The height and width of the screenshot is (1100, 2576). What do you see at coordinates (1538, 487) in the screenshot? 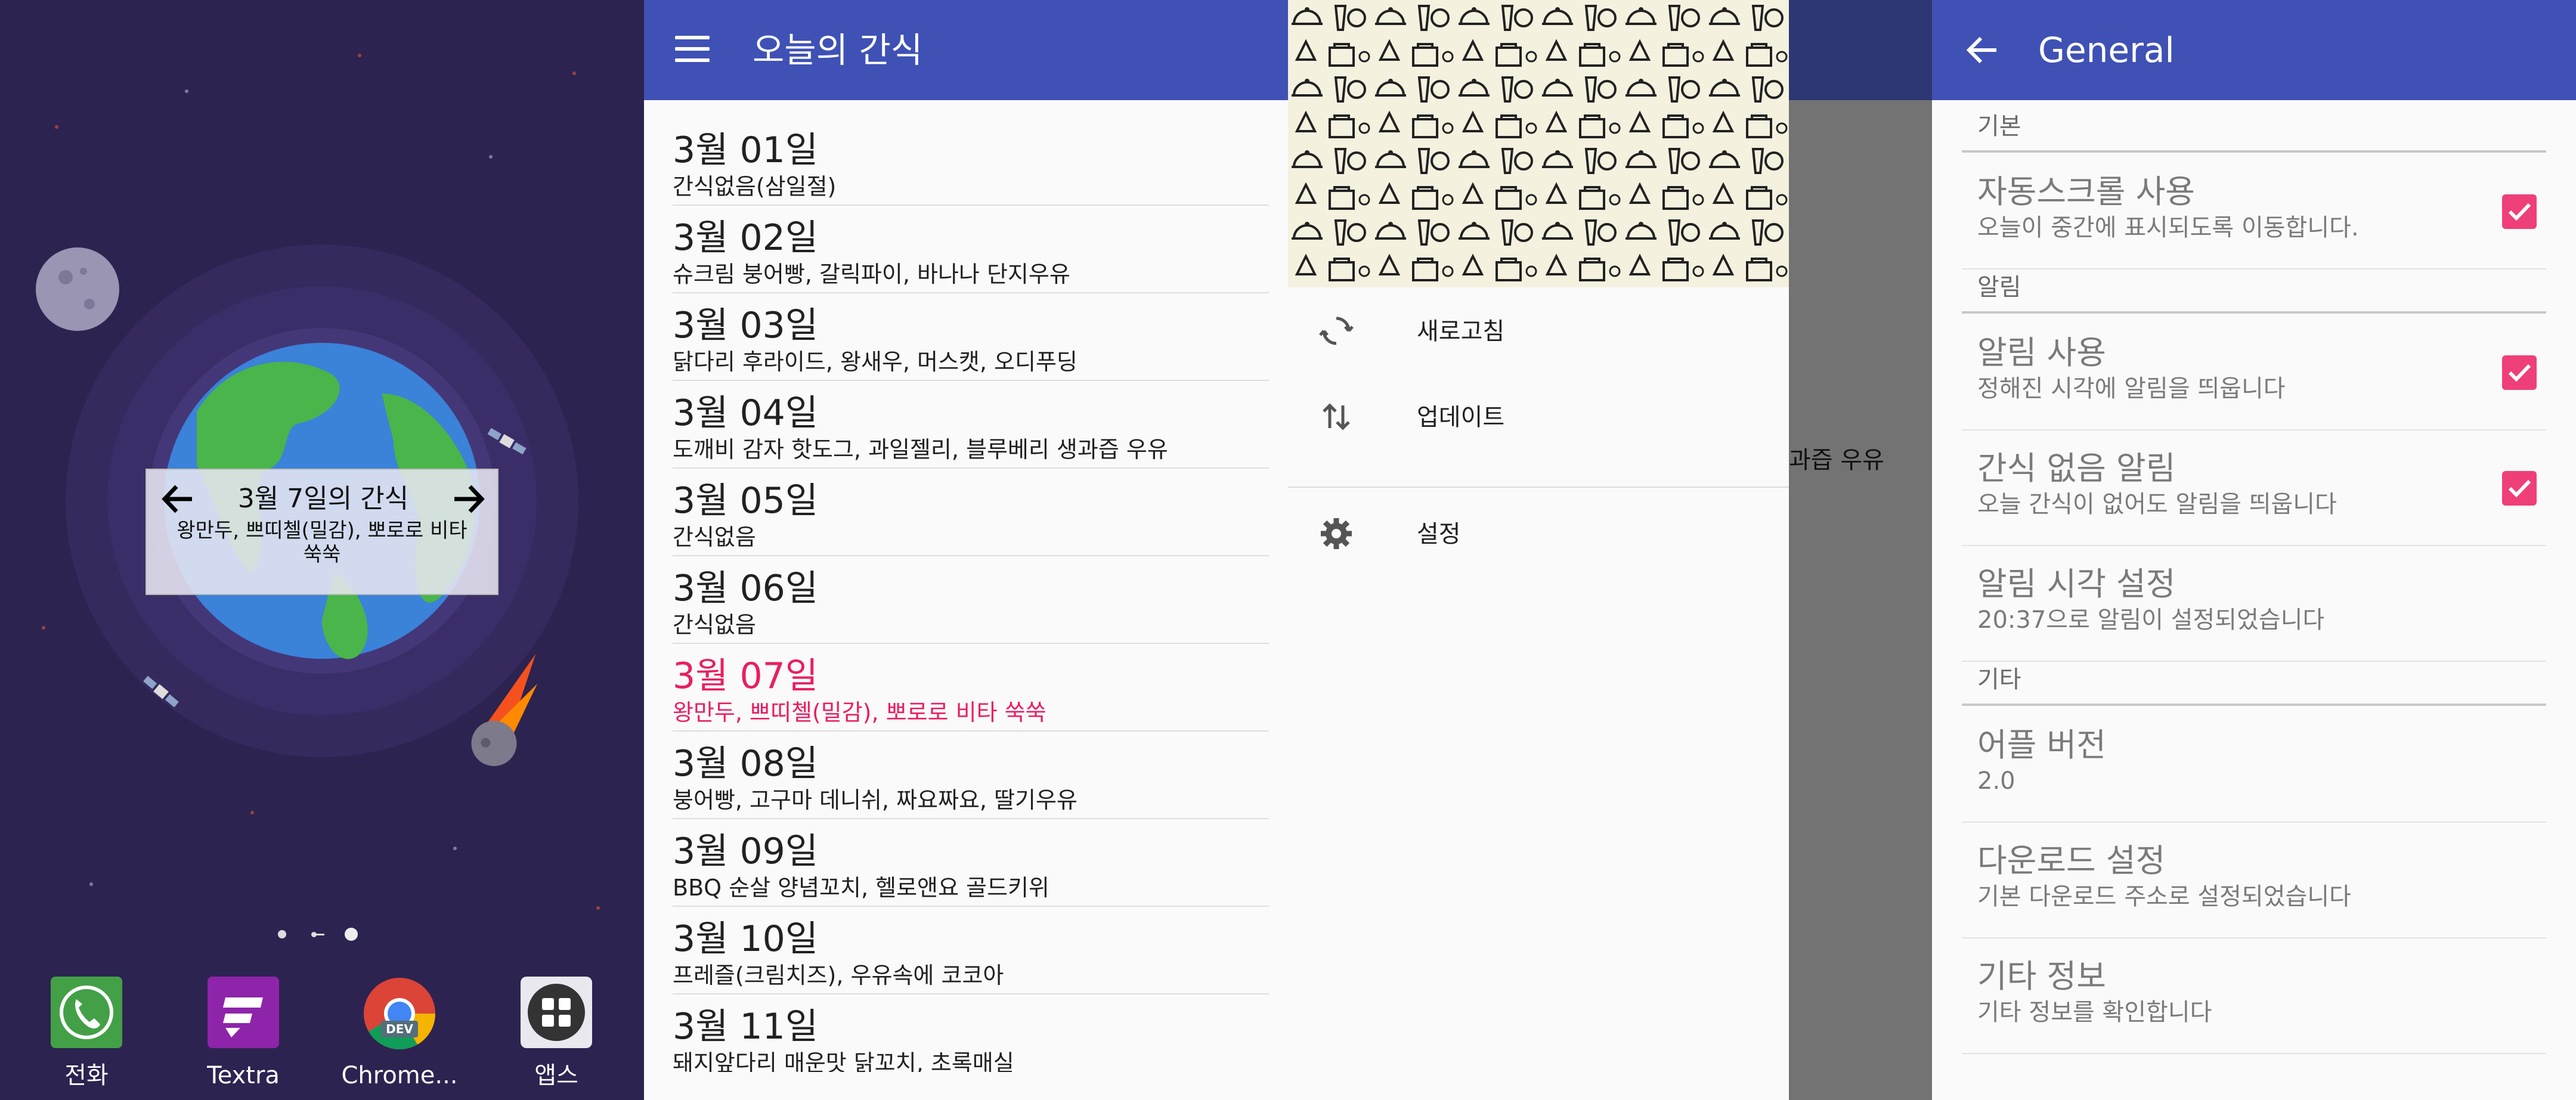
I see `drawer-divider` at bounding box center [1538, 487].